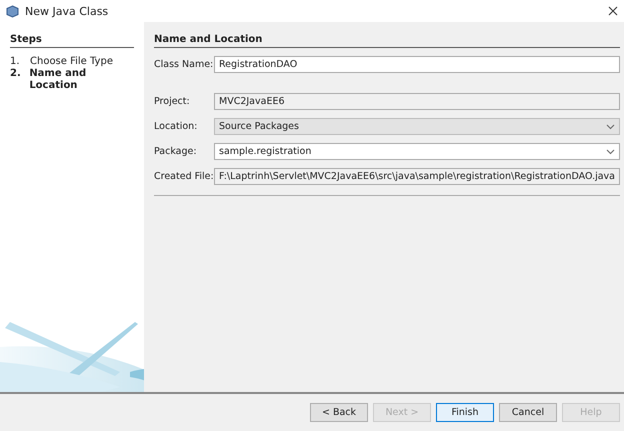 The image size is (624, 431). I want to click on cube-icon, so click(12, 11).